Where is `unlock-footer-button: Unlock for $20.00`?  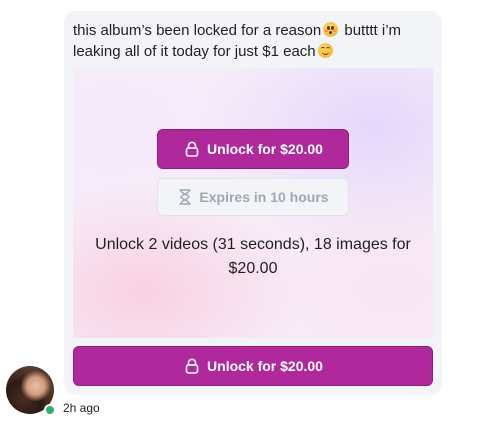 unlock-footer-button: Unlock for $20.00 is located at coordinates (253, 366).